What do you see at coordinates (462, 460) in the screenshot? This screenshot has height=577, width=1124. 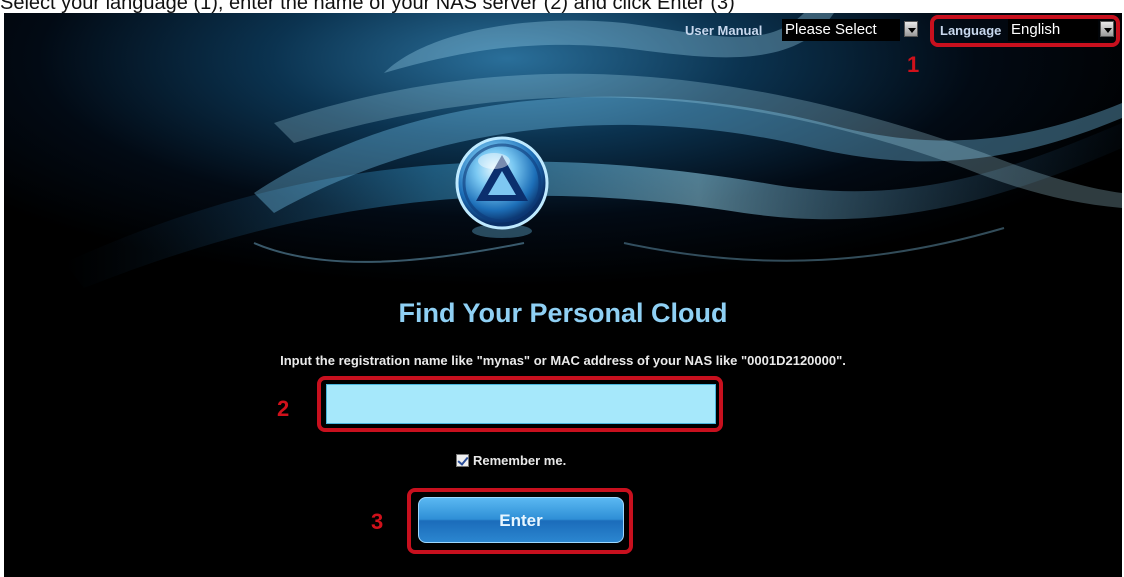 I see `checkbox-checked-icon` at bounding box center [462, 460].